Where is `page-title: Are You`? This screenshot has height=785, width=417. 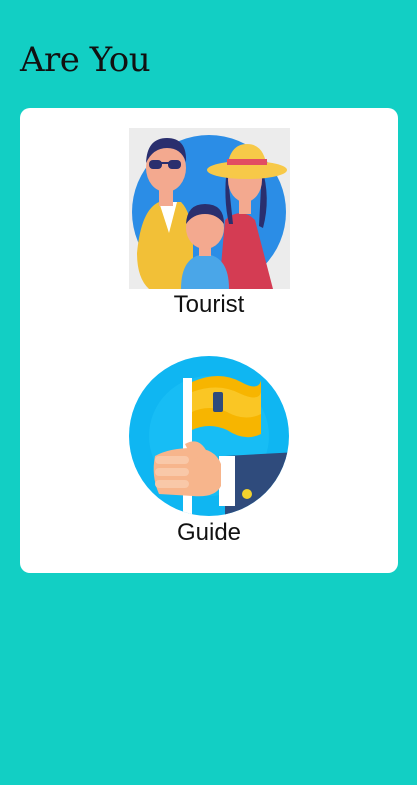 page-title: Are You is located at coordinates (85, 60).